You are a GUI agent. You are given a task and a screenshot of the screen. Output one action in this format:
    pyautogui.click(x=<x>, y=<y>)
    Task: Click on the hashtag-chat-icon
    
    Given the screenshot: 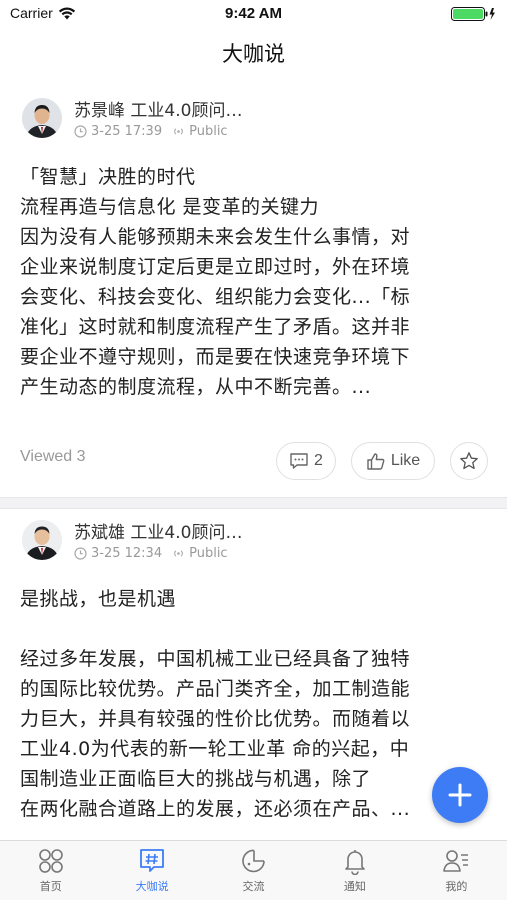 What is the action you would take?
    pyautogui.click(x=152, y=860)
    